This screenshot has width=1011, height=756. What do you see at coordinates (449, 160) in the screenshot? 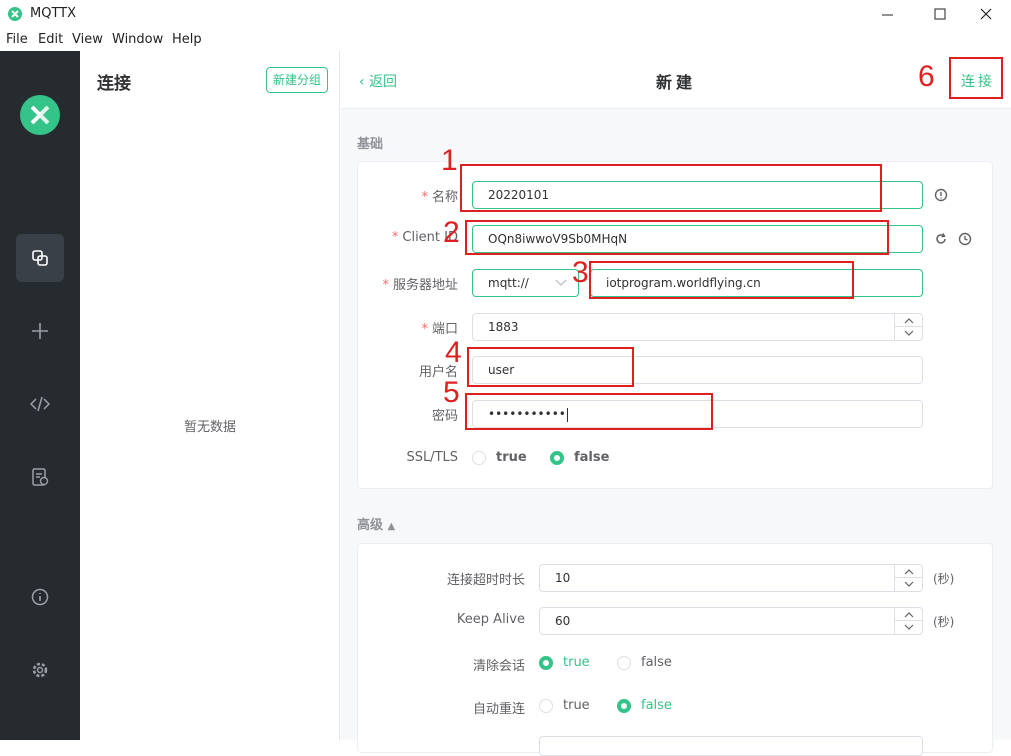
I see `annotation-number-1: 1` at bounding box center [449, 160].